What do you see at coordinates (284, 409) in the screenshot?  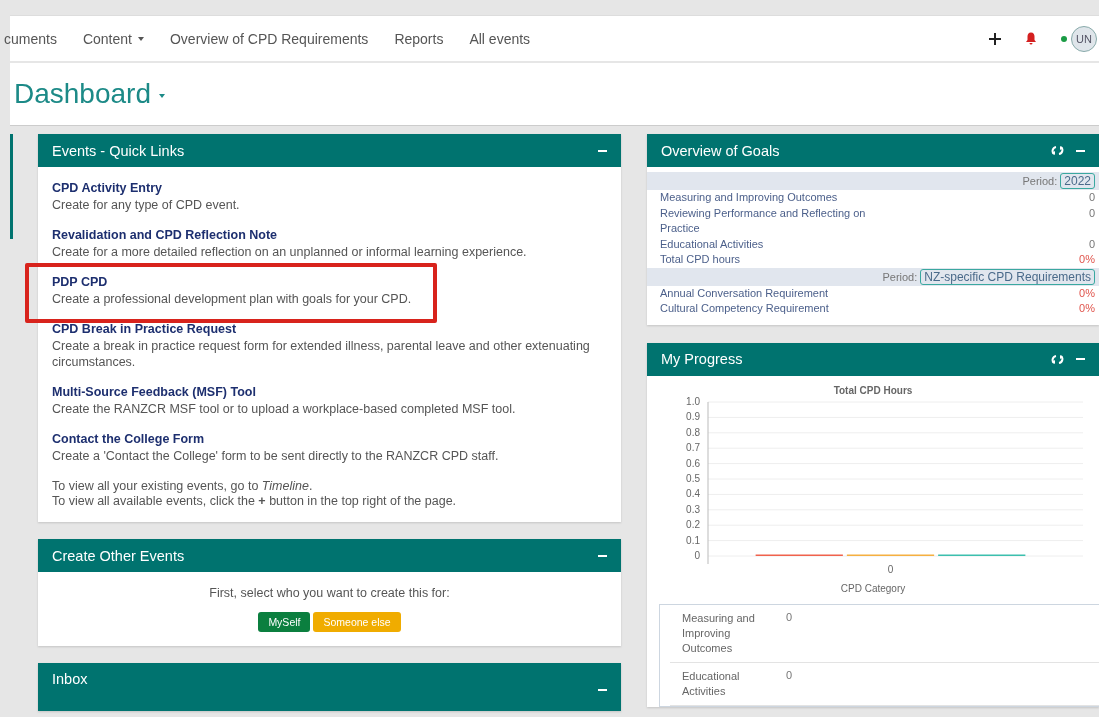 I see `event-description: Create the RANZCR MSF tool or to upload a workplace-based completed MSF tool.` at bounding box center [284, 409].